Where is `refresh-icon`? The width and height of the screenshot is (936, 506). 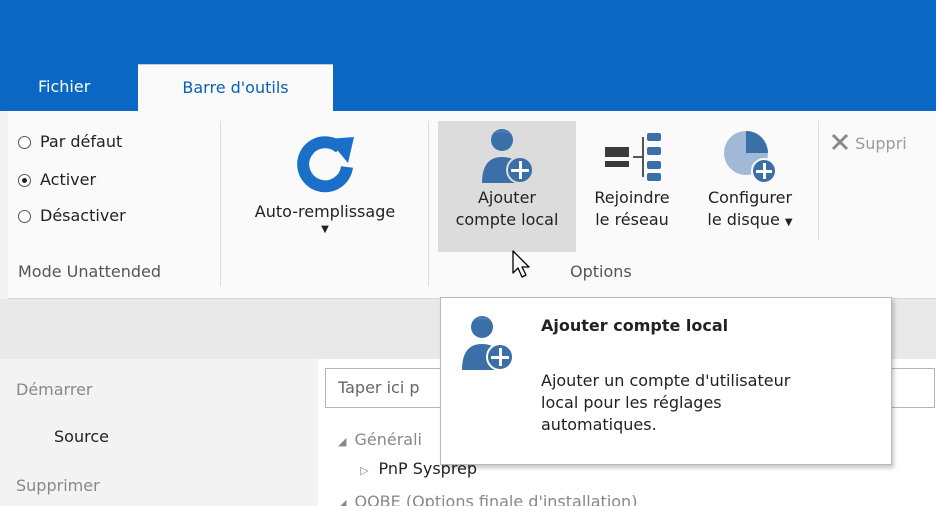 refresh-icon is located at coordinates (325, 164).